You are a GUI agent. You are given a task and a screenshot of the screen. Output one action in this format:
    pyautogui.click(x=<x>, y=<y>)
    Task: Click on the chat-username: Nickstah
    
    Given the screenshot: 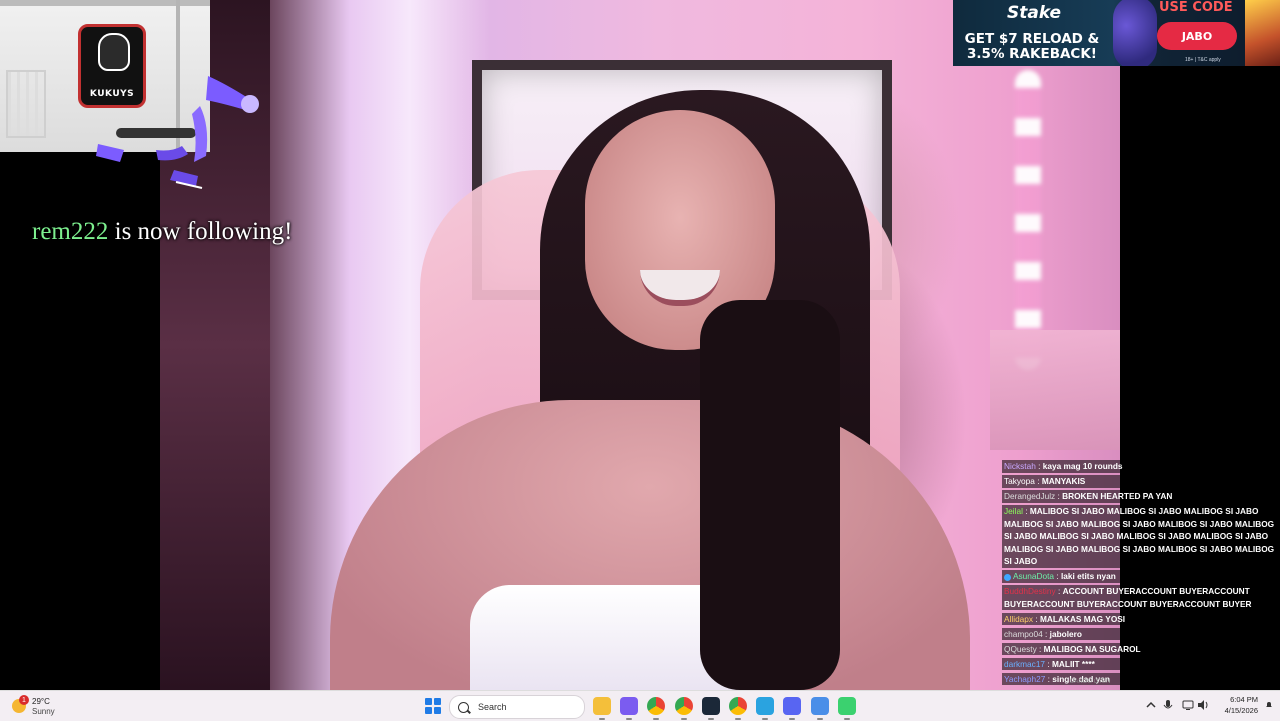 What is the action you would take?
    pyautogui.click(x=1020, y=466)
    